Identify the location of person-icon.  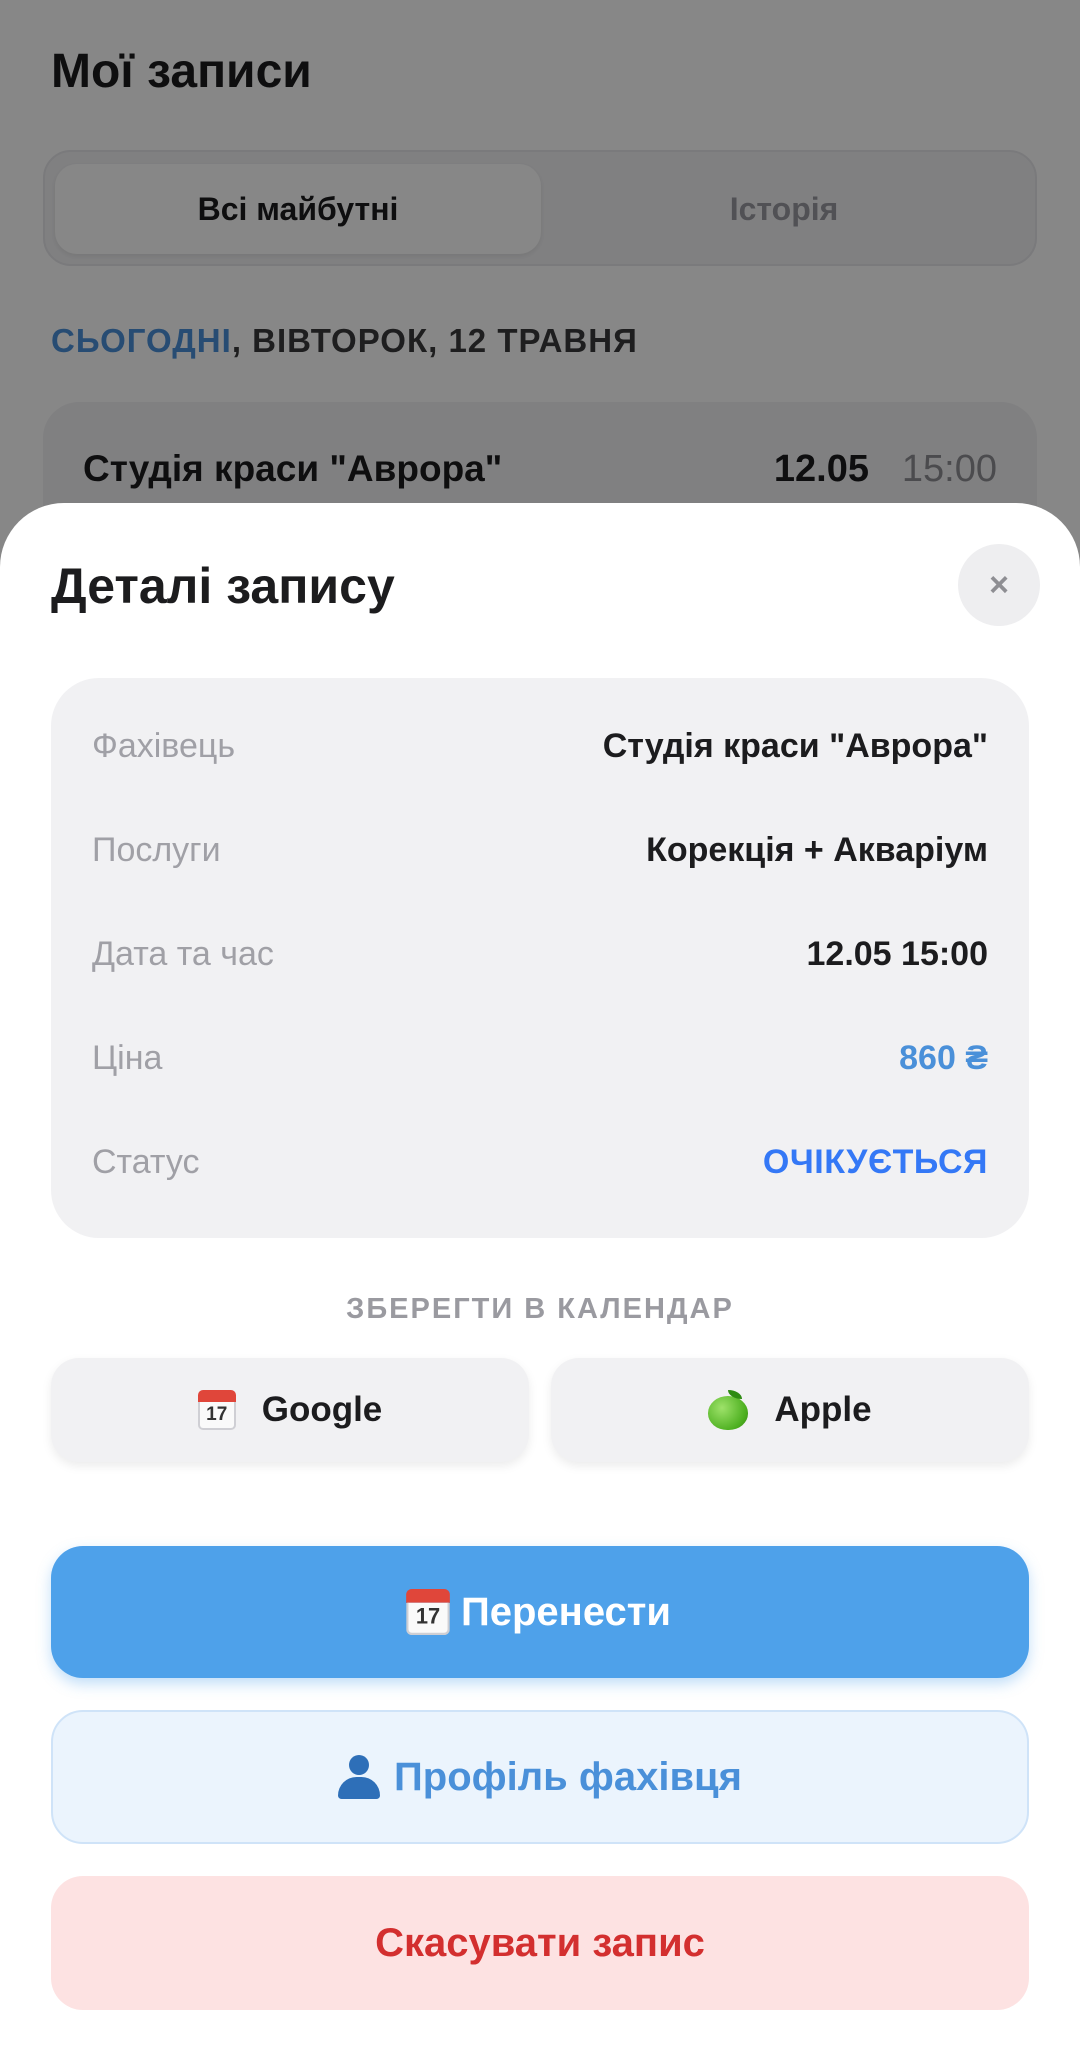
(359, 1777).